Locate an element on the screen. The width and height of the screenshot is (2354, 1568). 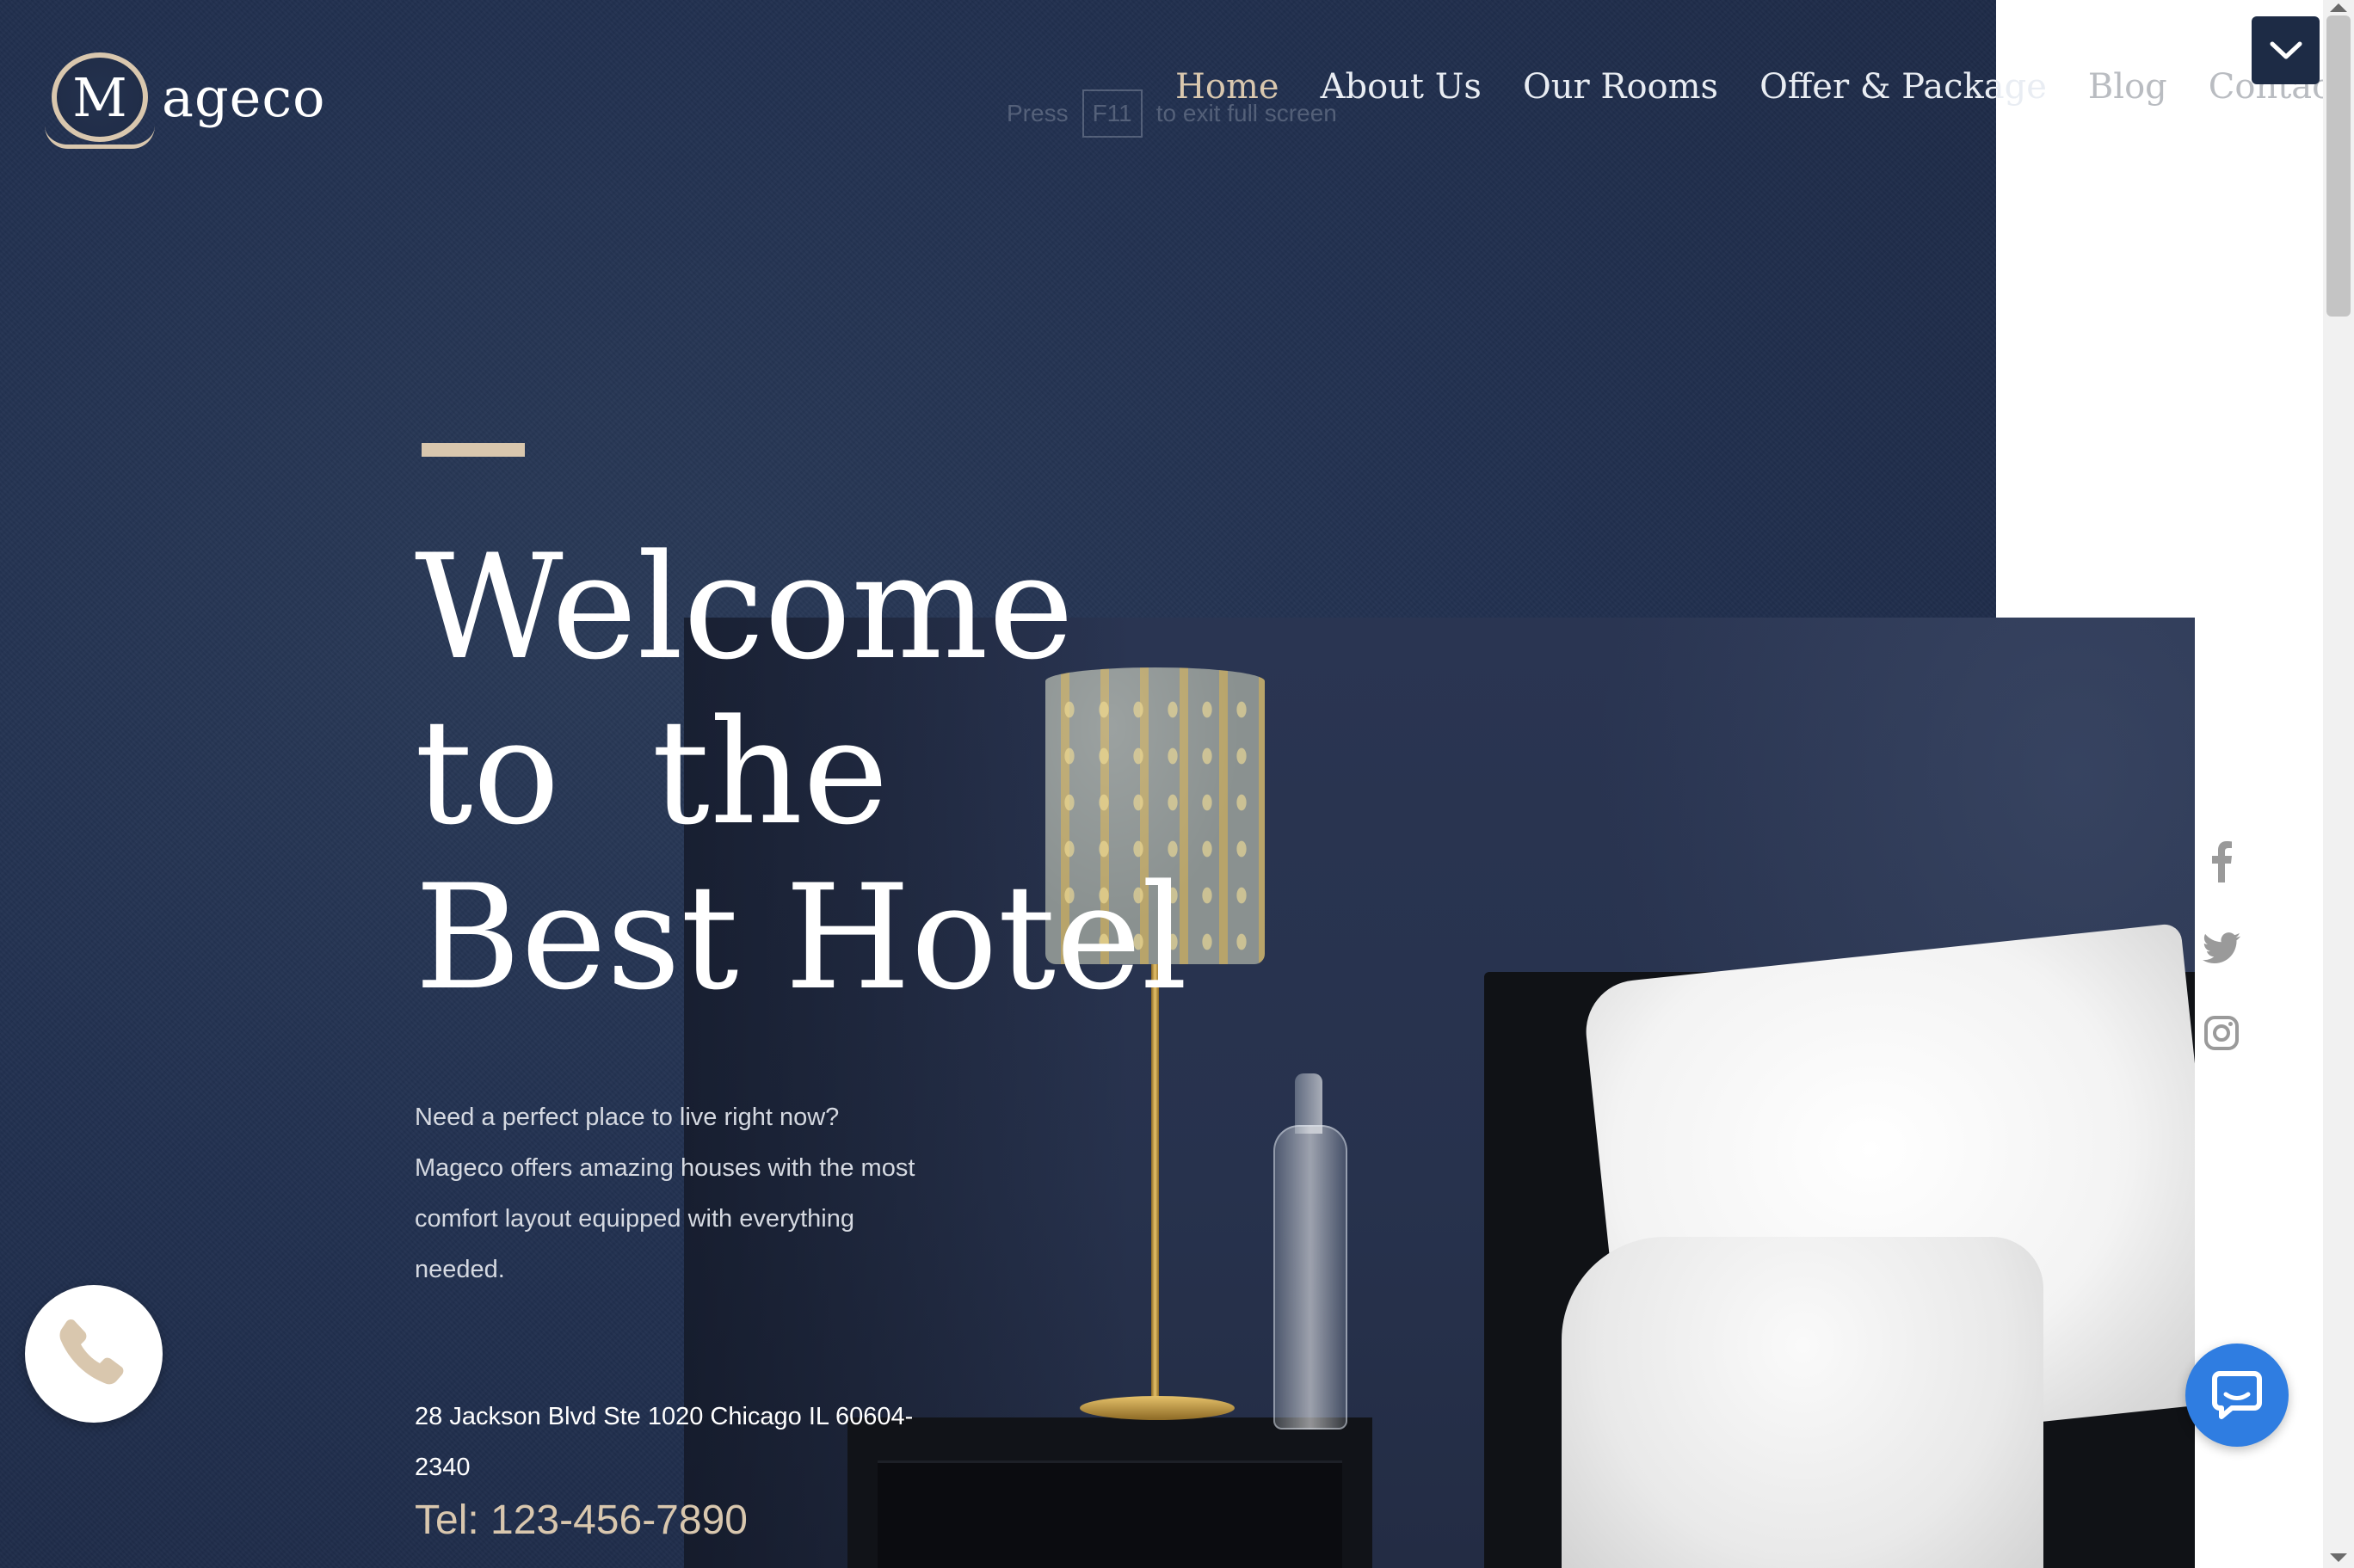
nav-our-rooms: Our Rooms is located at coordinates (1621, 87).